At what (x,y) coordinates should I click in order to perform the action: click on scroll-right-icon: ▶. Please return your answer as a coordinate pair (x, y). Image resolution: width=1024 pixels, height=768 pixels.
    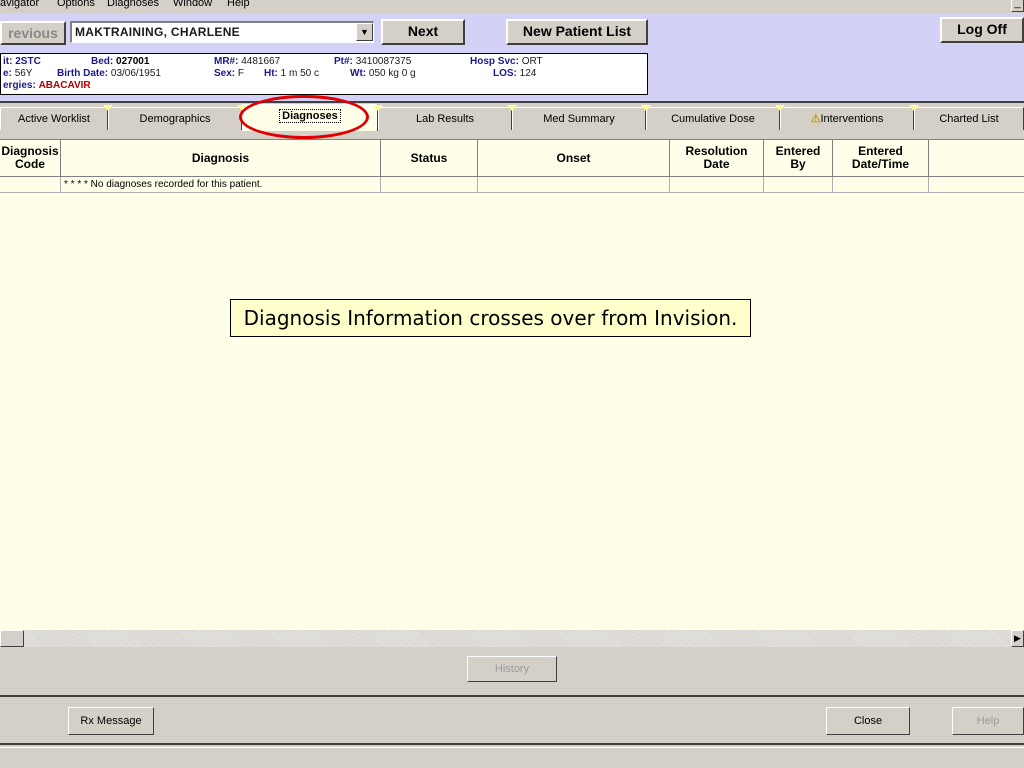
    Looking at the image, I should click on (1017, 638).